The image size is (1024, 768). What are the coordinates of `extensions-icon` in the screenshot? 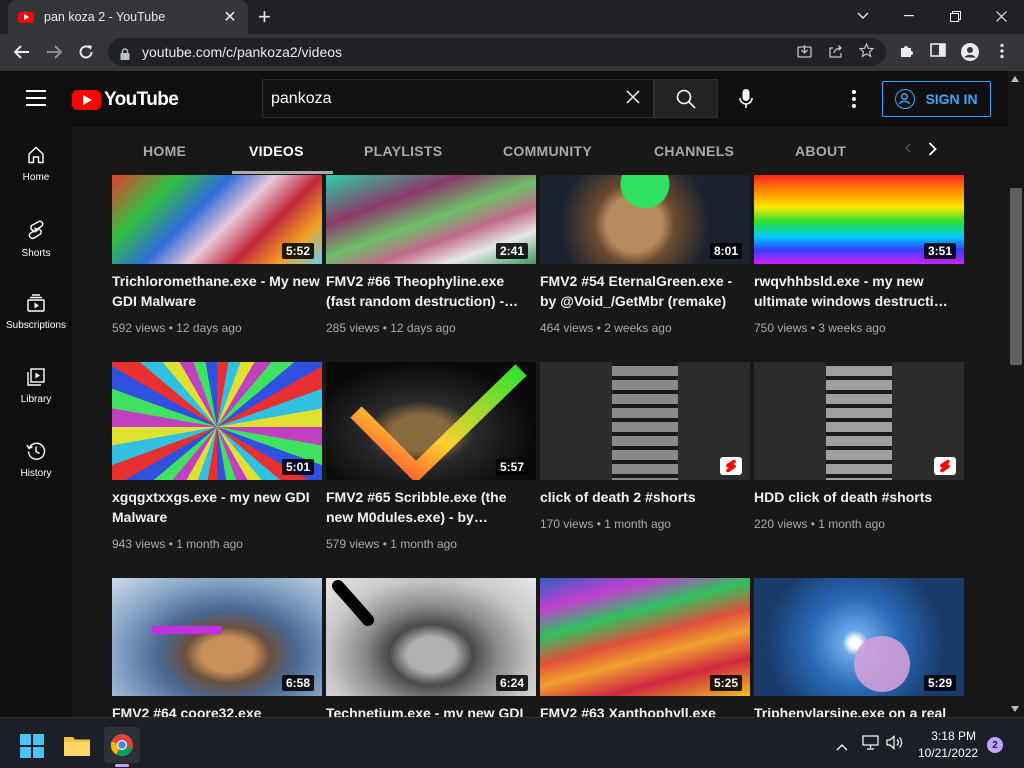 It's located at (906, 53).